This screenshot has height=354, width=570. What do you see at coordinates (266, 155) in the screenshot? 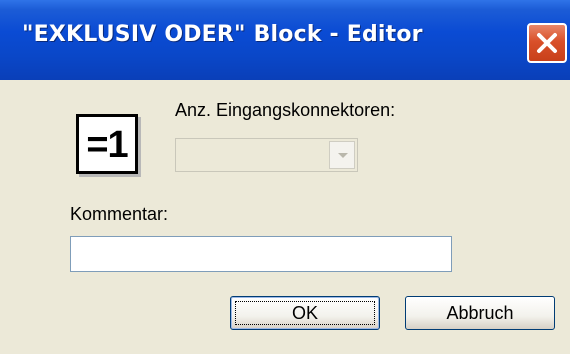
I see `inputs-count-select` at bounding box center [266, 155].